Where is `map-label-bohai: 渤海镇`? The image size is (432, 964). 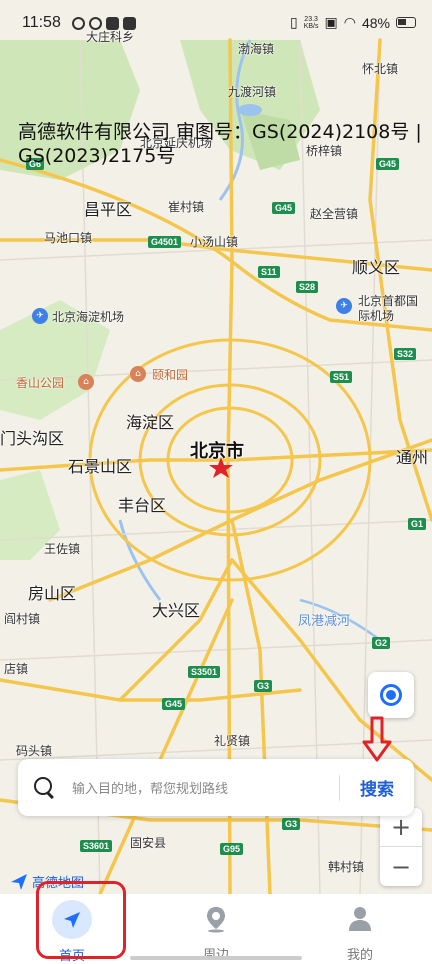
map-label-bohai: 渤海镇 is located at coordinates (256, 49).